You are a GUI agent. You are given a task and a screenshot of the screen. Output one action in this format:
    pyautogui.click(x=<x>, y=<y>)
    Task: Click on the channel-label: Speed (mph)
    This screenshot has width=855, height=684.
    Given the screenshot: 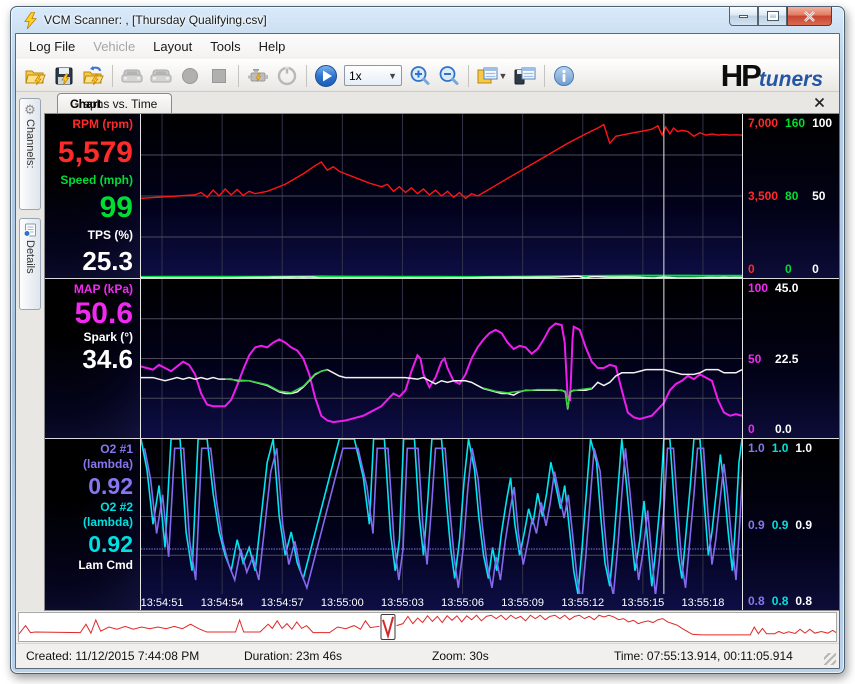 What is the action you would take?
    pyautogui.click(x=96, y=179)
    